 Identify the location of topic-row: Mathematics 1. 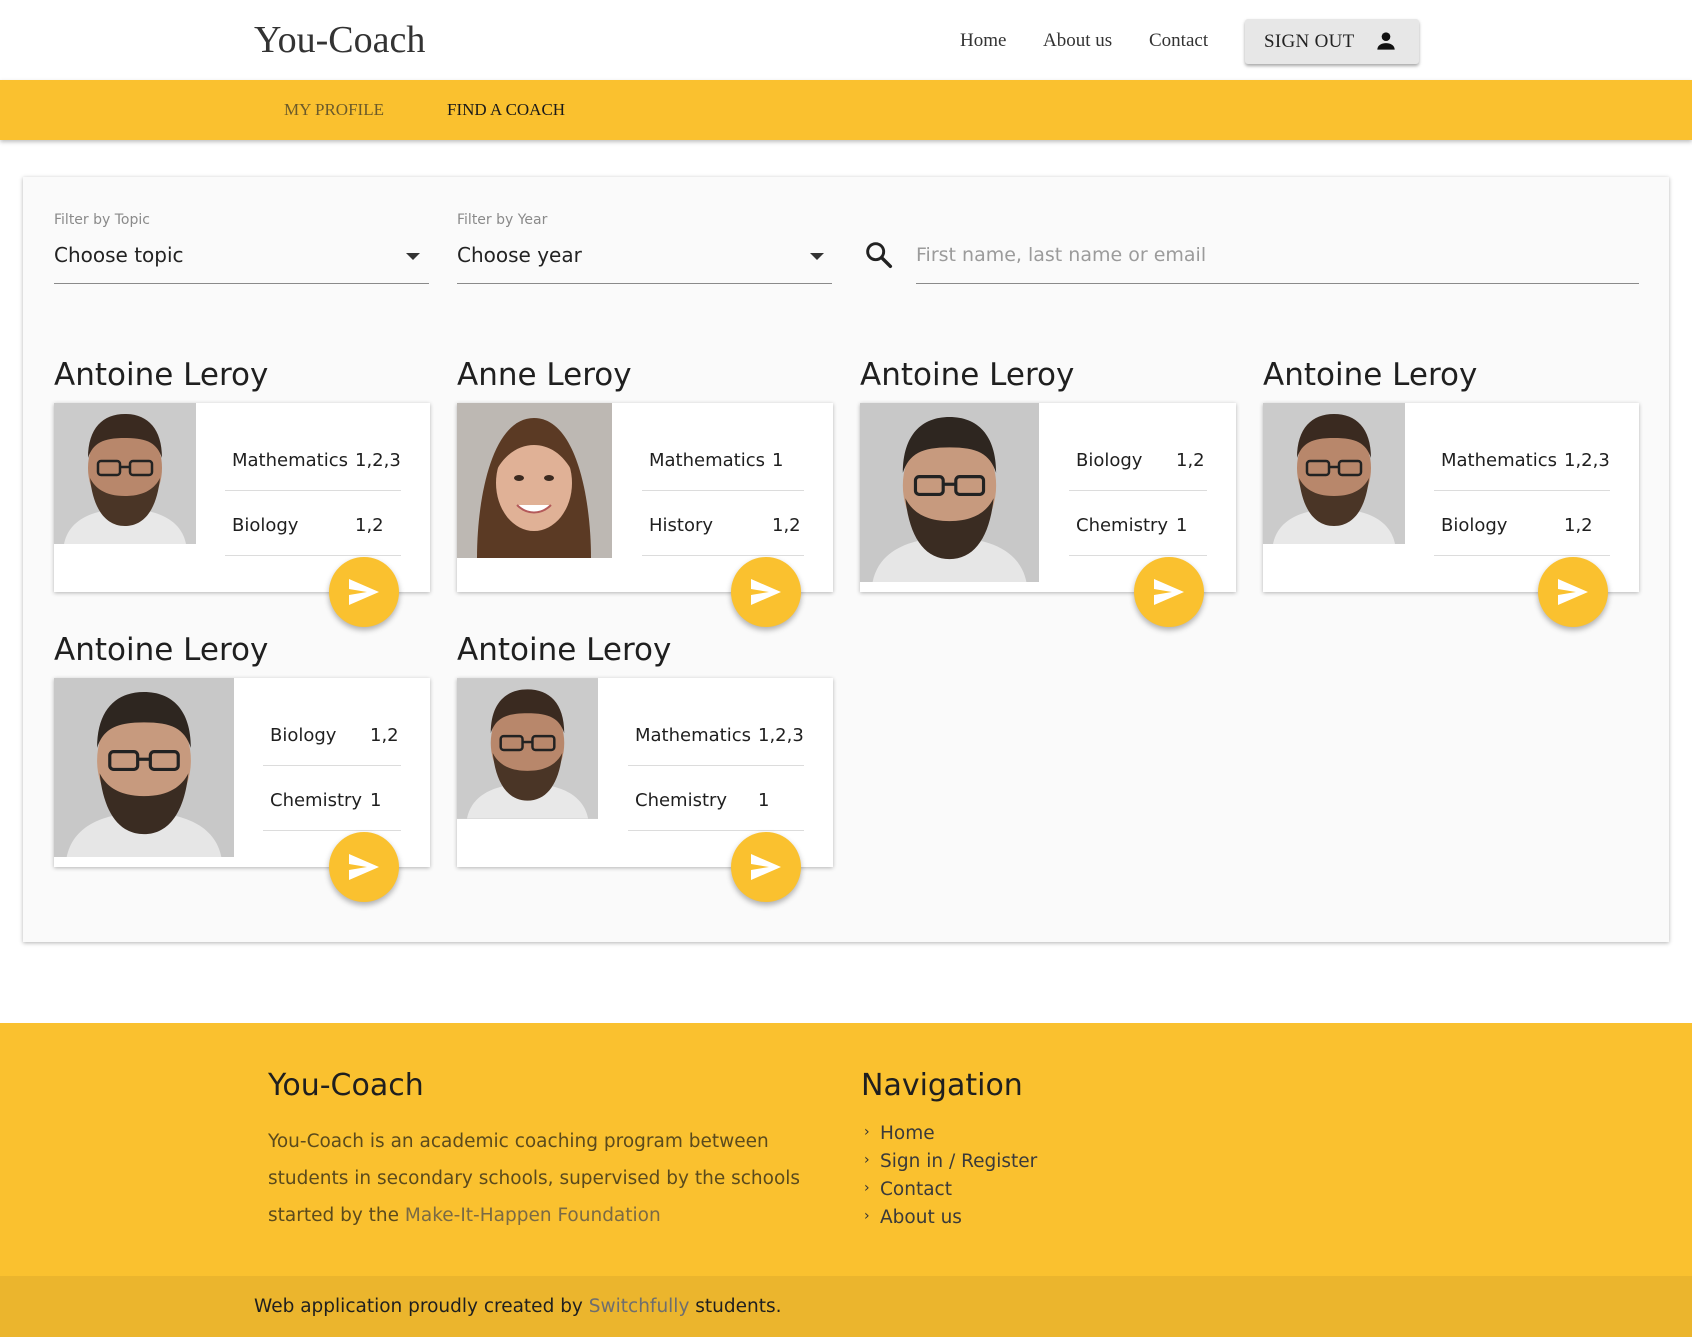
(723, 458).